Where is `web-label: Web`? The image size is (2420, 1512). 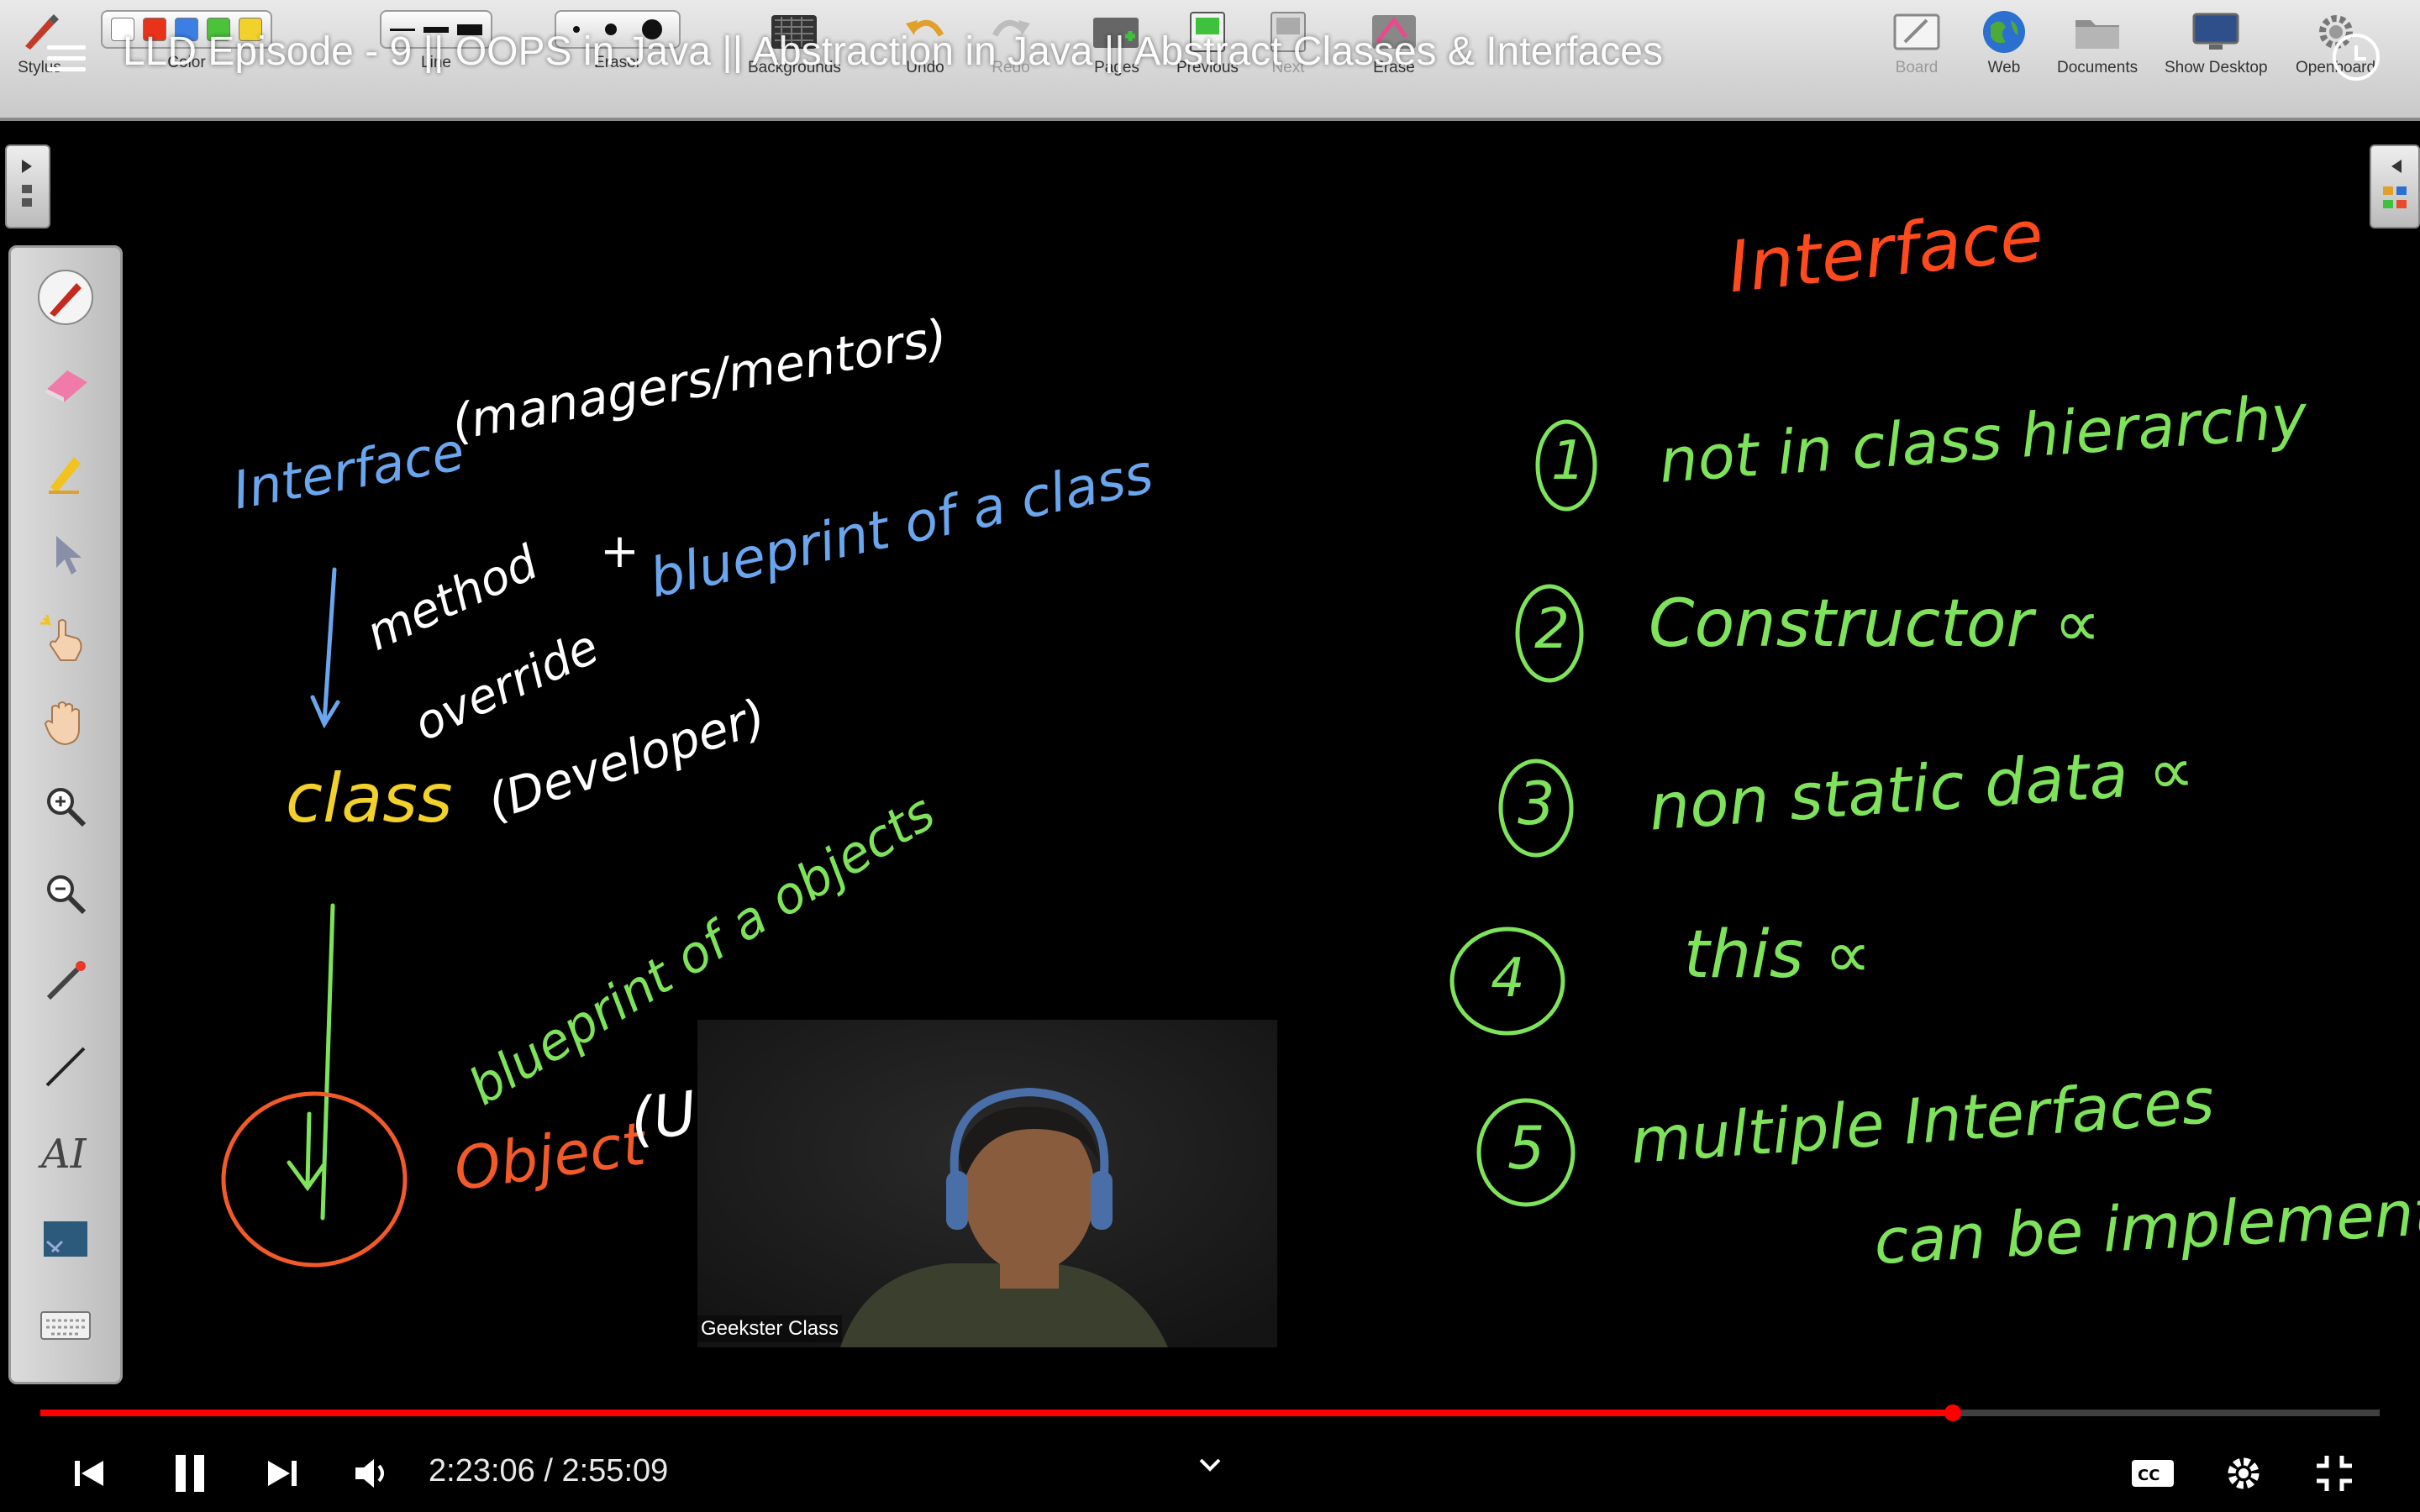
web-label: Web is located at coordinates (2004, 67).